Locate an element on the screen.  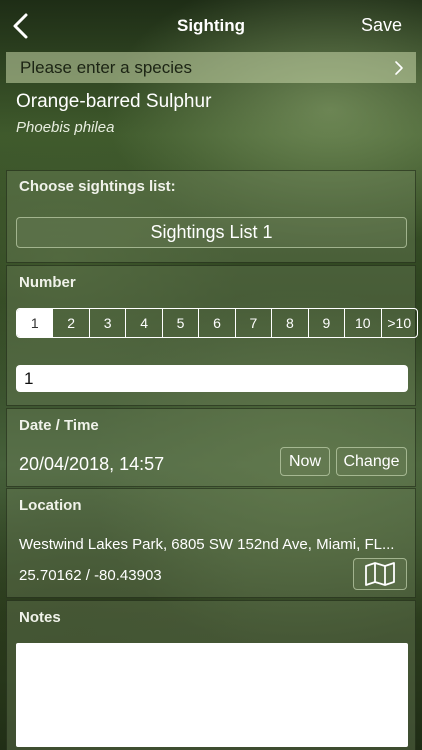
location-label: Location is located at coordinates (50, 505).